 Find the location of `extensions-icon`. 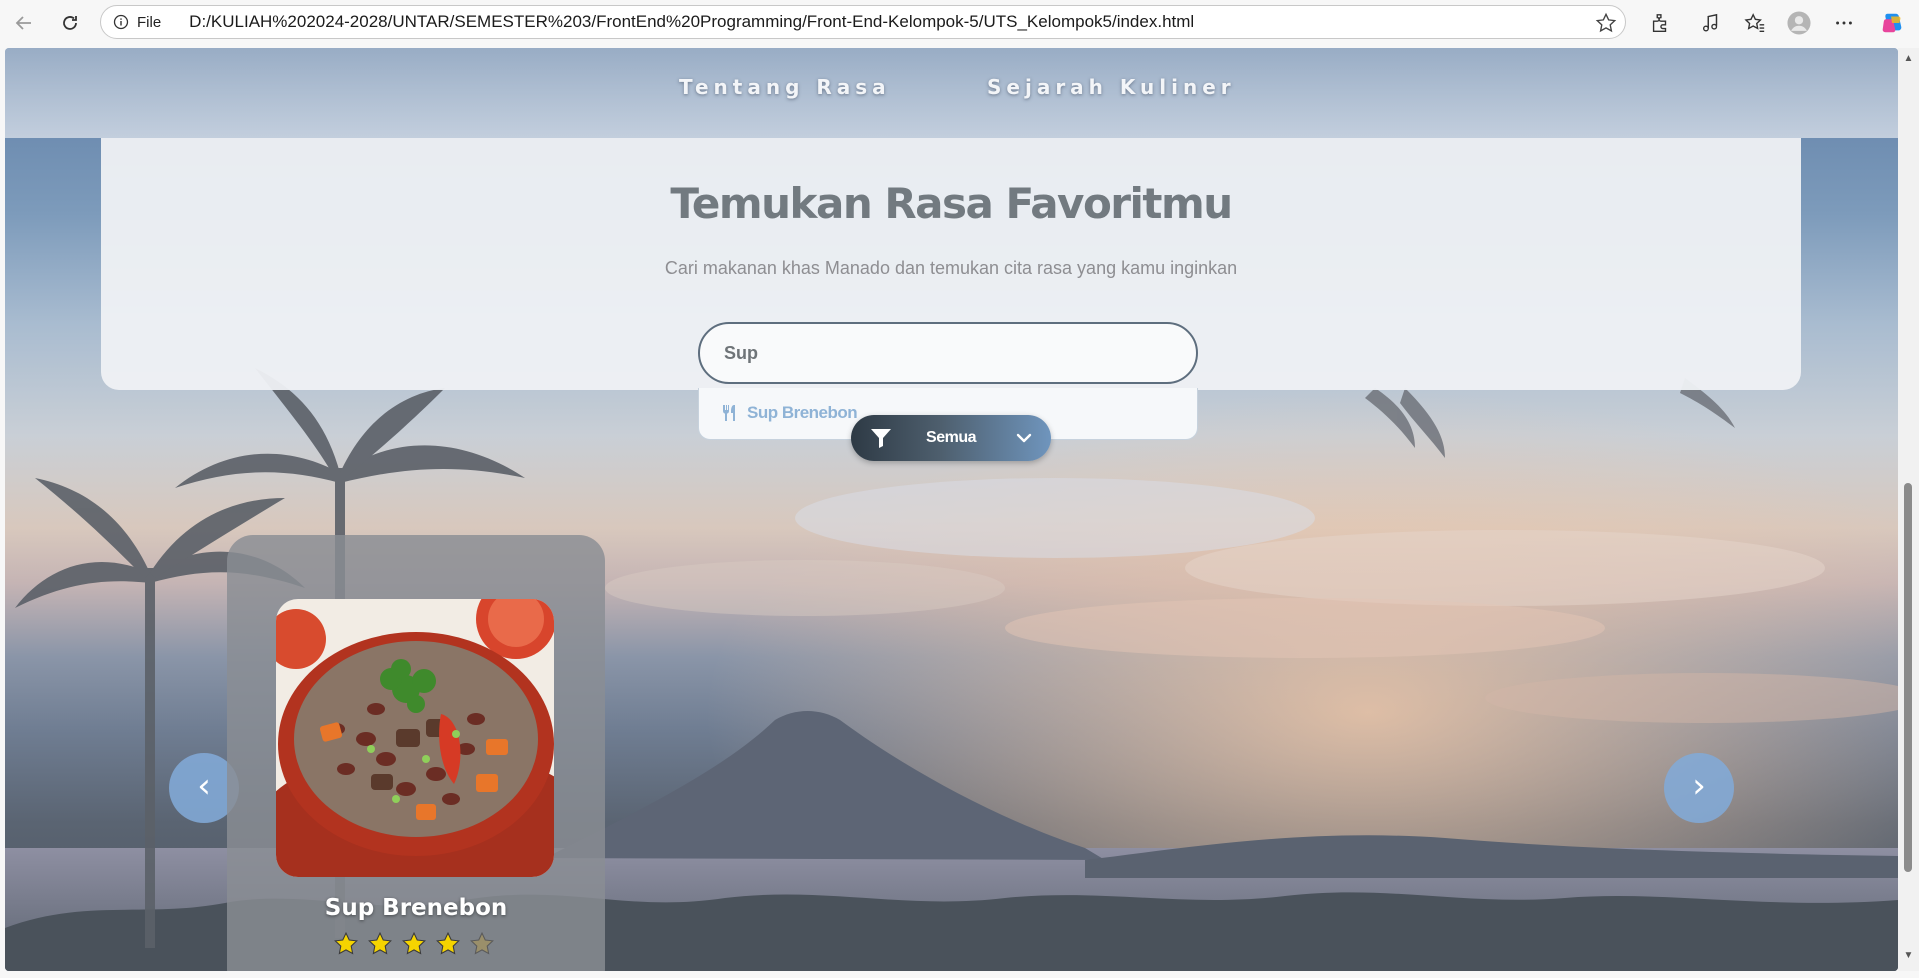

extensions-icon is located at coordinates (1660, 23).